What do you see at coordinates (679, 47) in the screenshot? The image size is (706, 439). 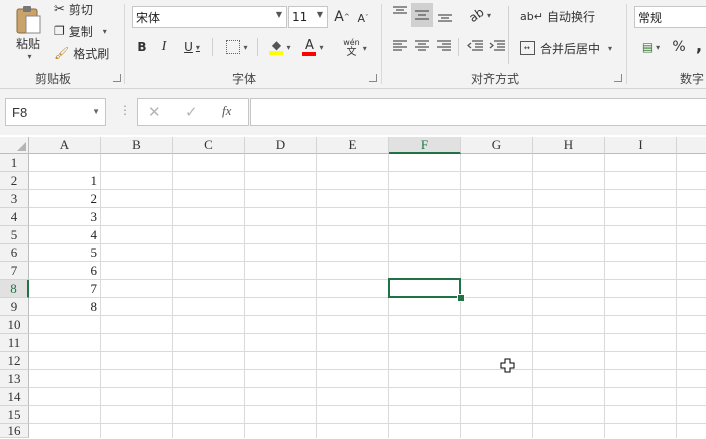 I see `percent-style-button: %` at bounding box center [679, 47].